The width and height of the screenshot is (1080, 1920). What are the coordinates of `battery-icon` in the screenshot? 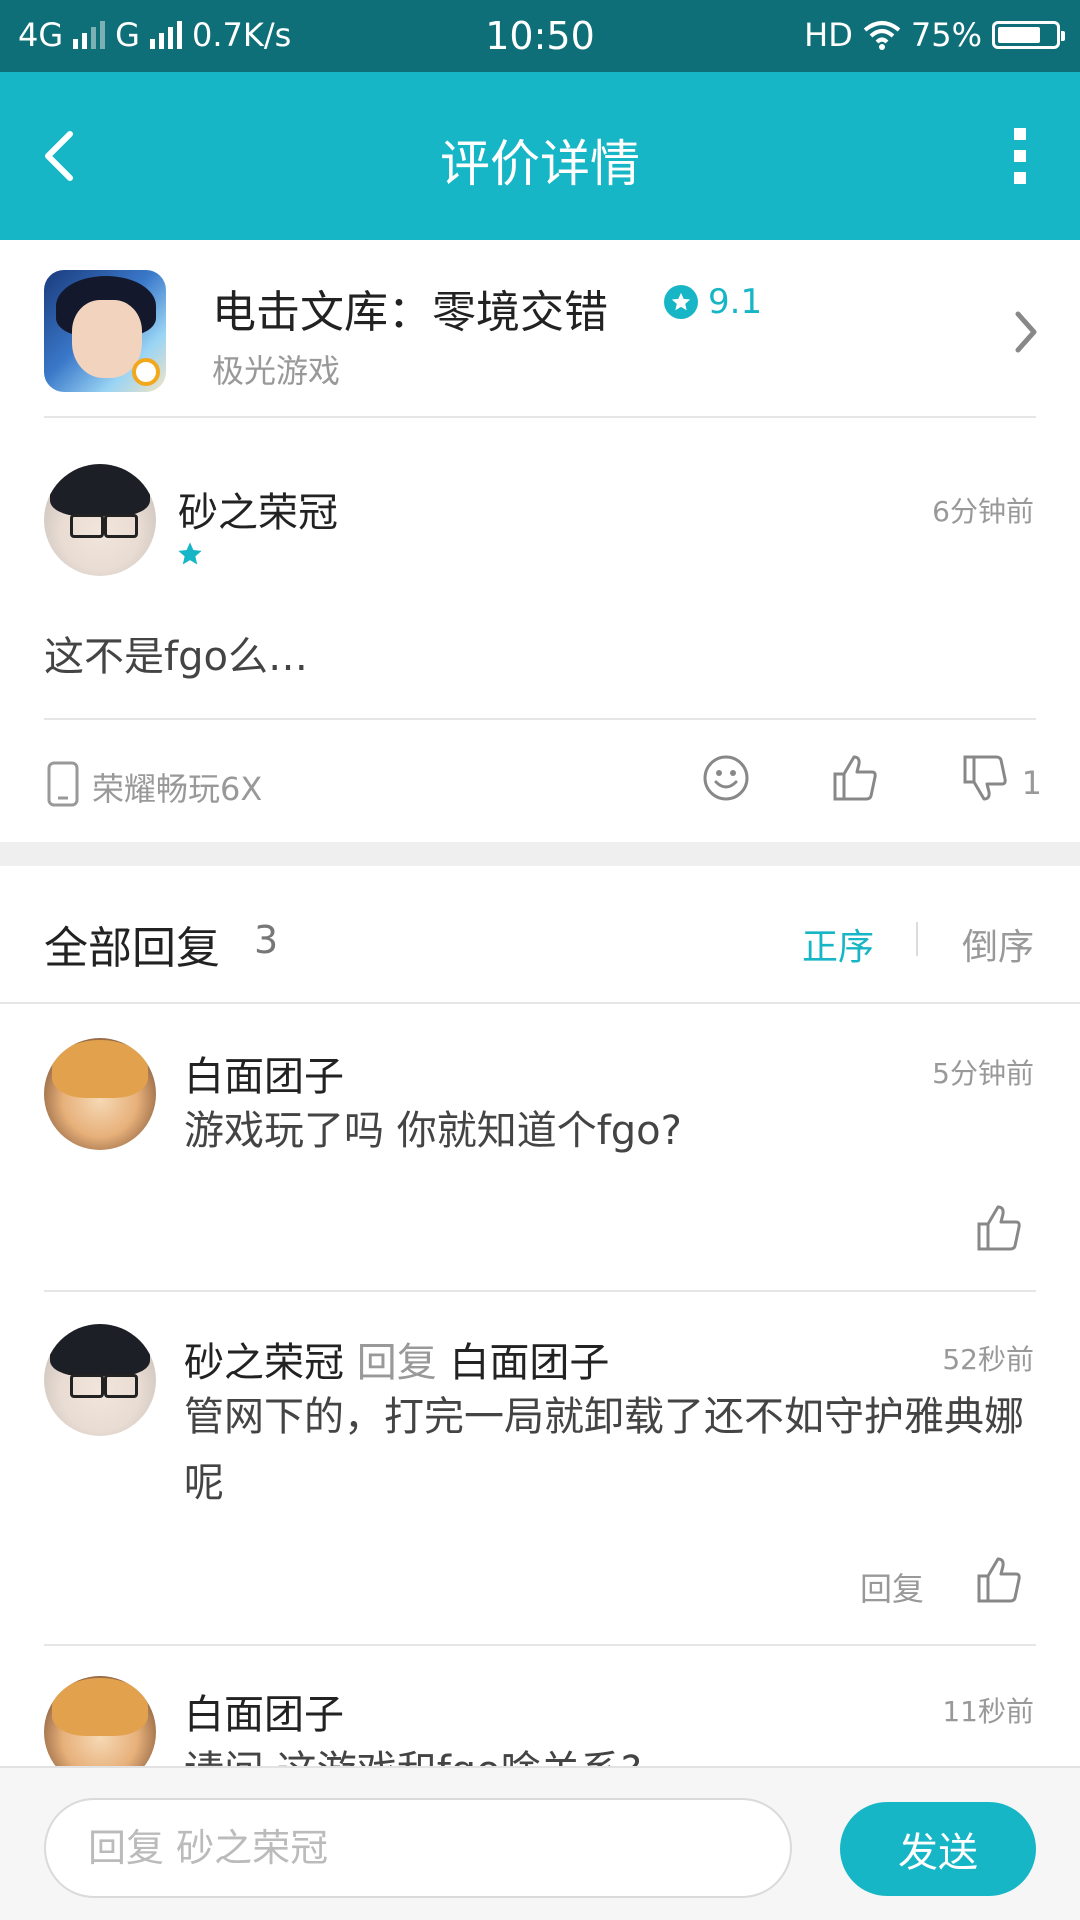 It's located at (1028, 35).